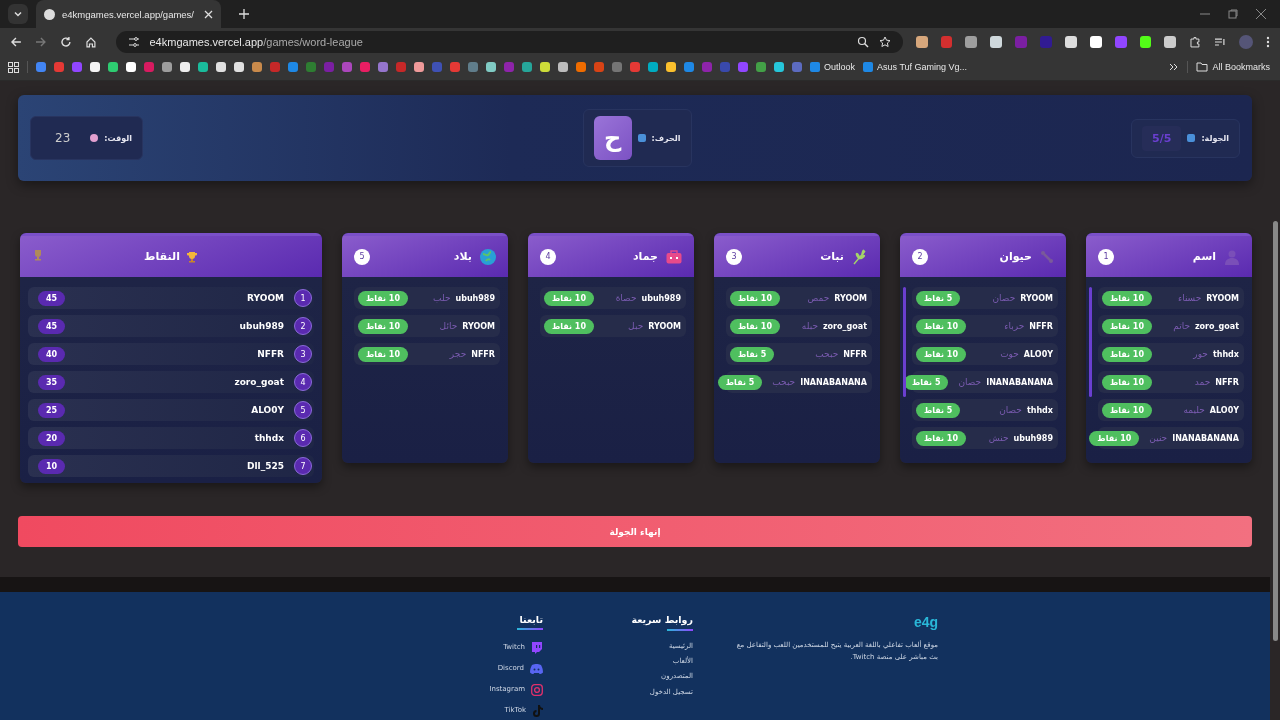 Image resolution: width=1280 pixels, height=720 pixels. Describe the element at coordinates (809, 326) in the screenshot. I see `answer-word: حبله` at that location.